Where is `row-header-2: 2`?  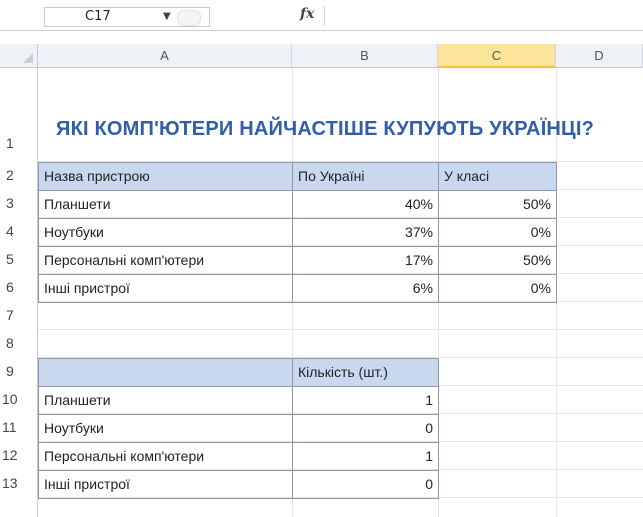
row-header-2: 2 is located at coordinates (19, 175).